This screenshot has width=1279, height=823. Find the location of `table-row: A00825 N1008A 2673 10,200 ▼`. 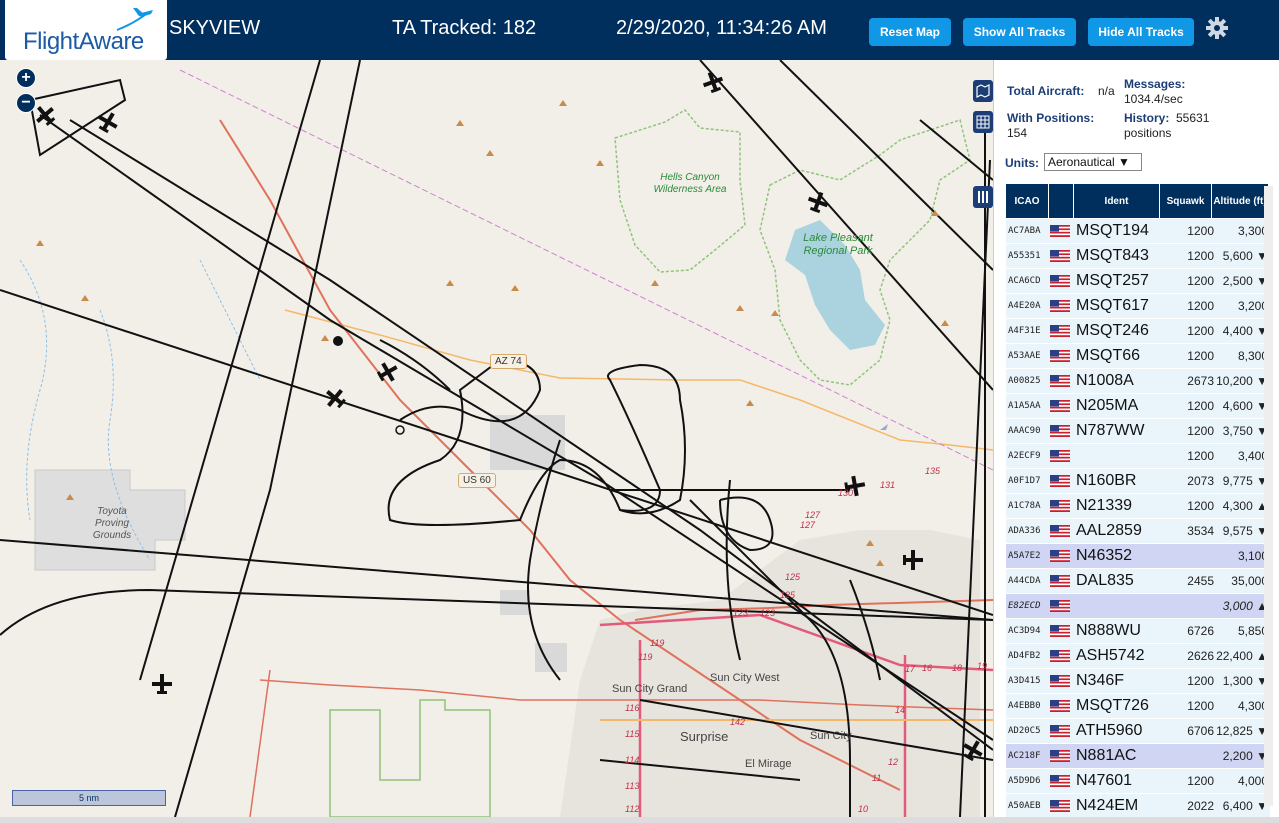

table-row: A00825 N1008A 2673 10,200 ▼ is located at coordinates (1138, 381).